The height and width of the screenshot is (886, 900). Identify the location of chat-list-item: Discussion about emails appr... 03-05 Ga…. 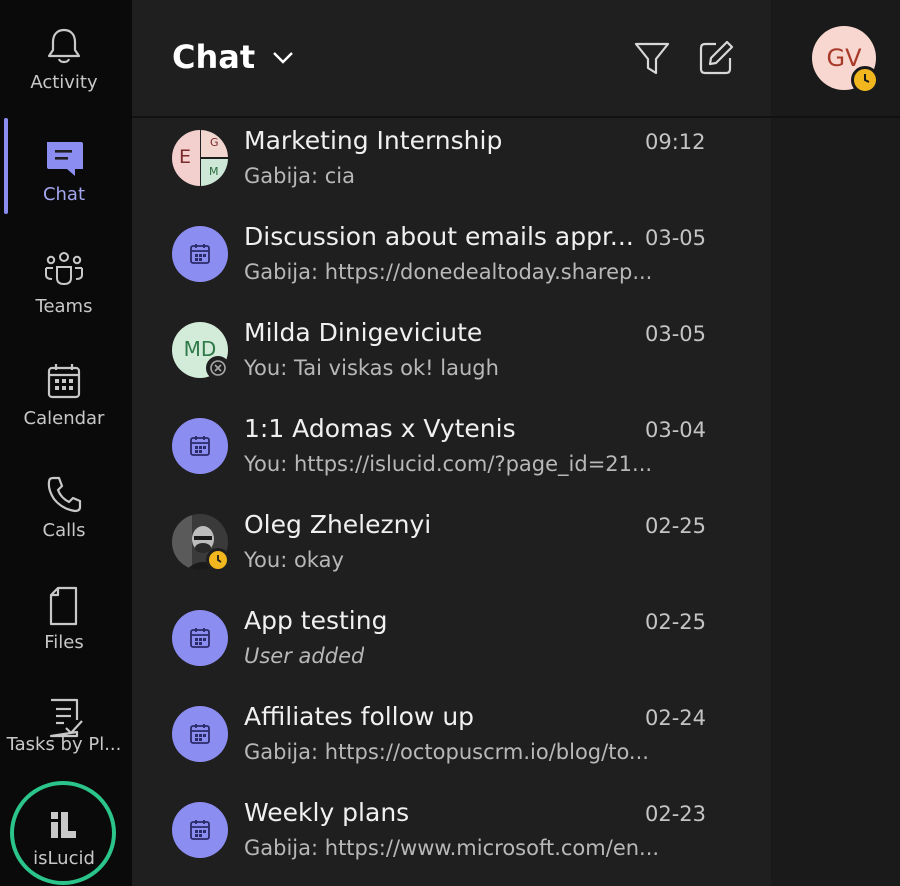
(451, 262).